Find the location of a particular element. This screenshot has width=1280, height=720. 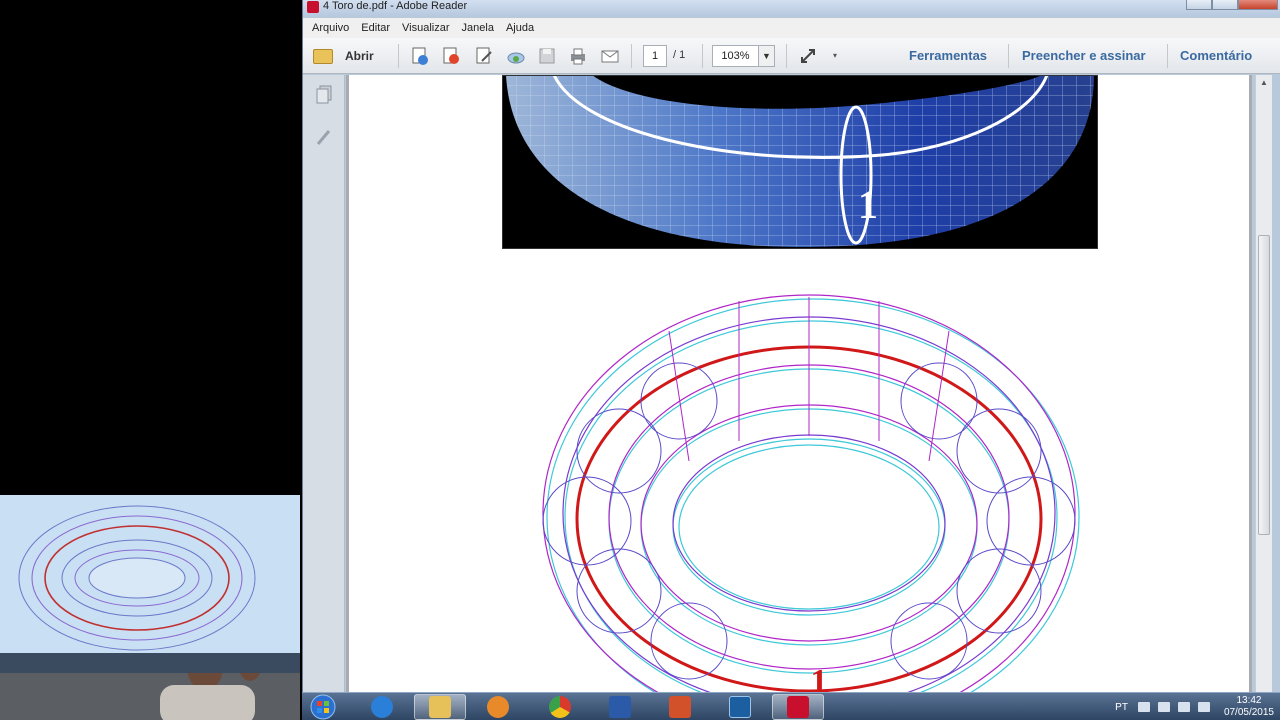

pages-icon is located at coordinates (324, 94).